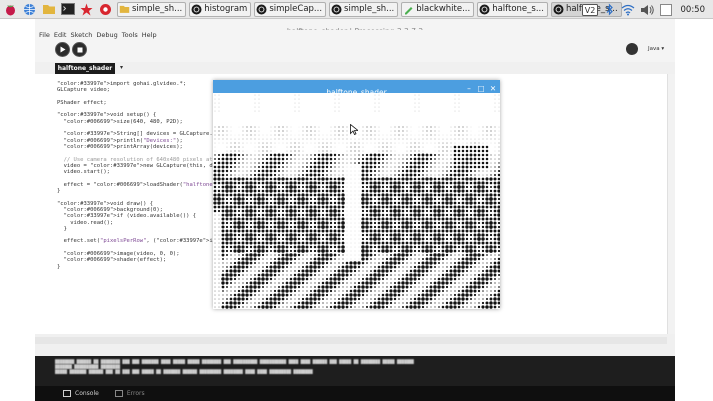 This screenshot has width=713, height=401. Describe the element at coordinates (130, 35) in the screenshot. I see `menu-tools: Tools` at that location.